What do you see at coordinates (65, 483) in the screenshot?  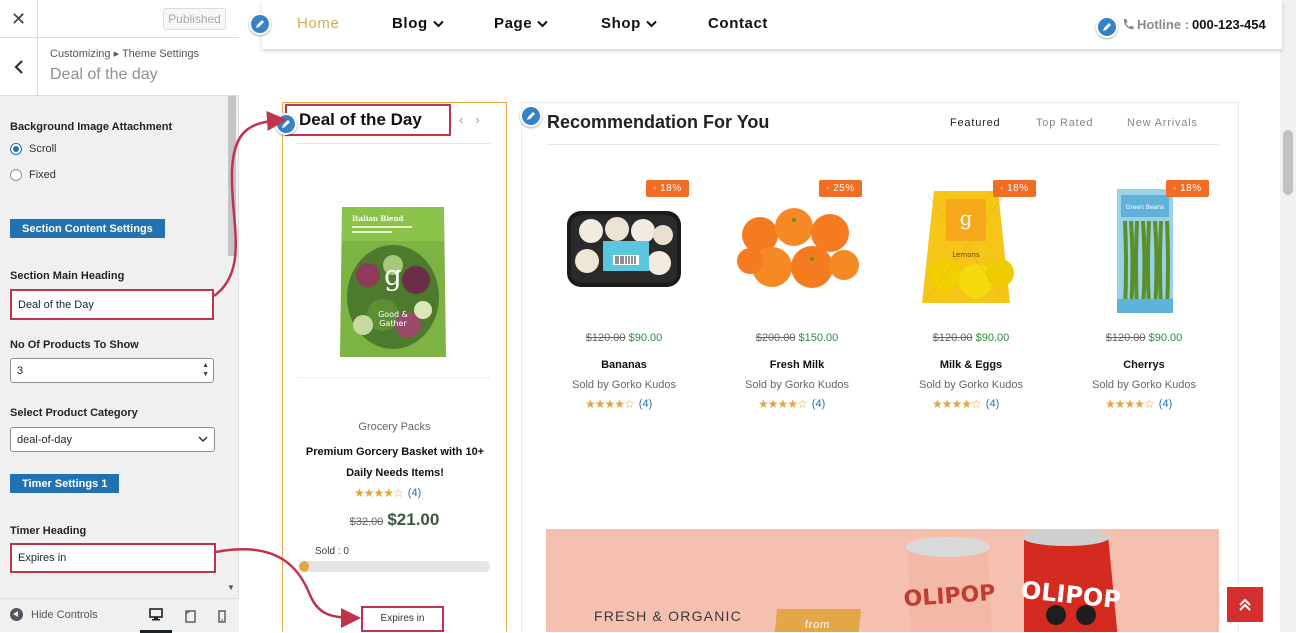 I see `timer-settings-button: Timer Settings 1` at bounding box center [65, 483].